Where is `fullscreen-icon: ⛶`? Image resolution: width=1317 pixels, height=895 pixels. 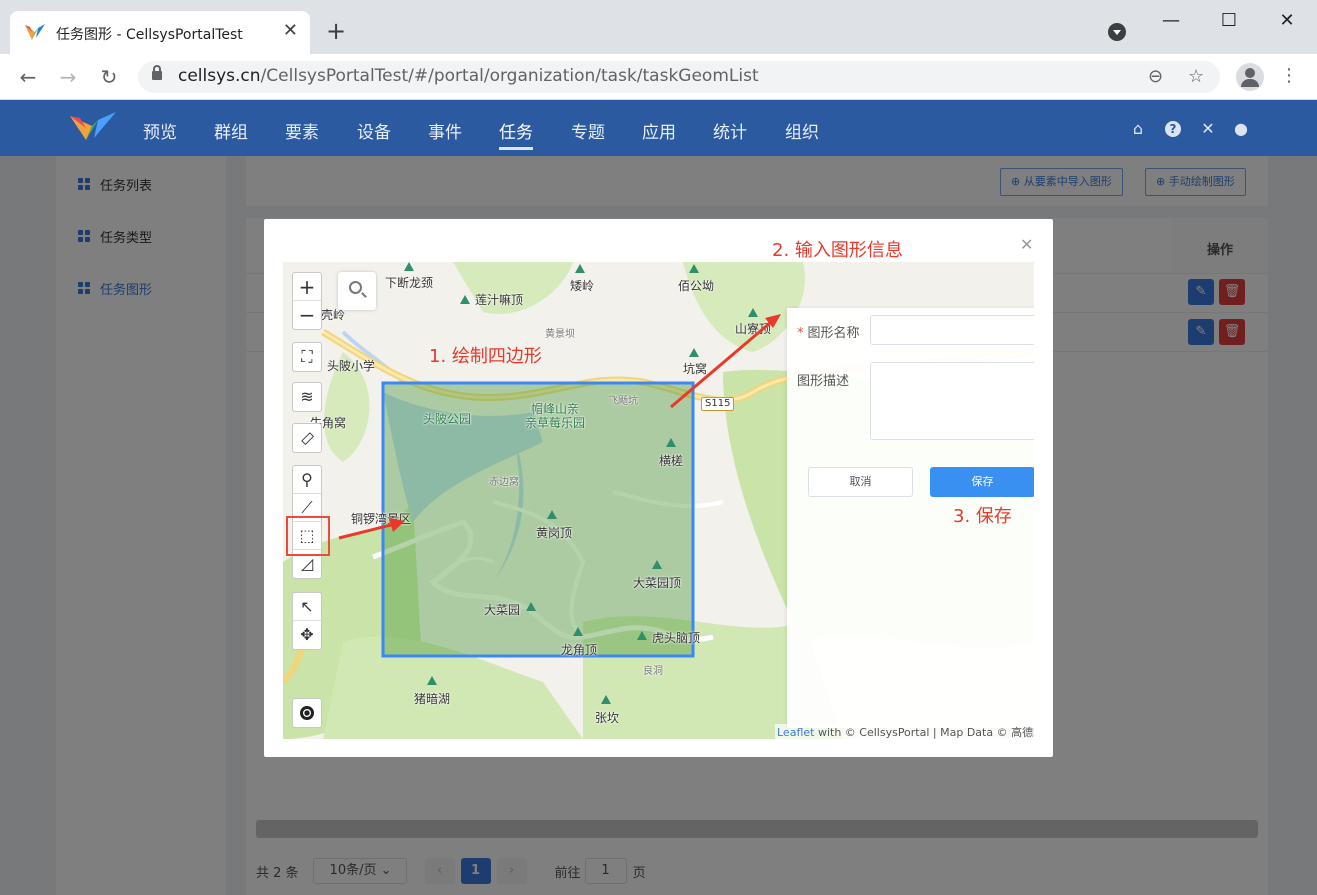
fullscreen-icon: ⛶ is located at coordinates (307, 357).